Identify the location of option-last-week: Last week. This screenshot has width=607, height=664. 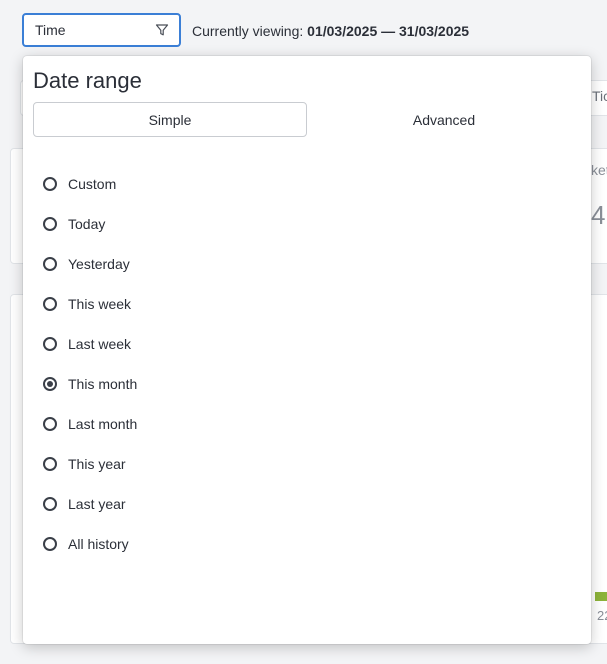
(90, 344).